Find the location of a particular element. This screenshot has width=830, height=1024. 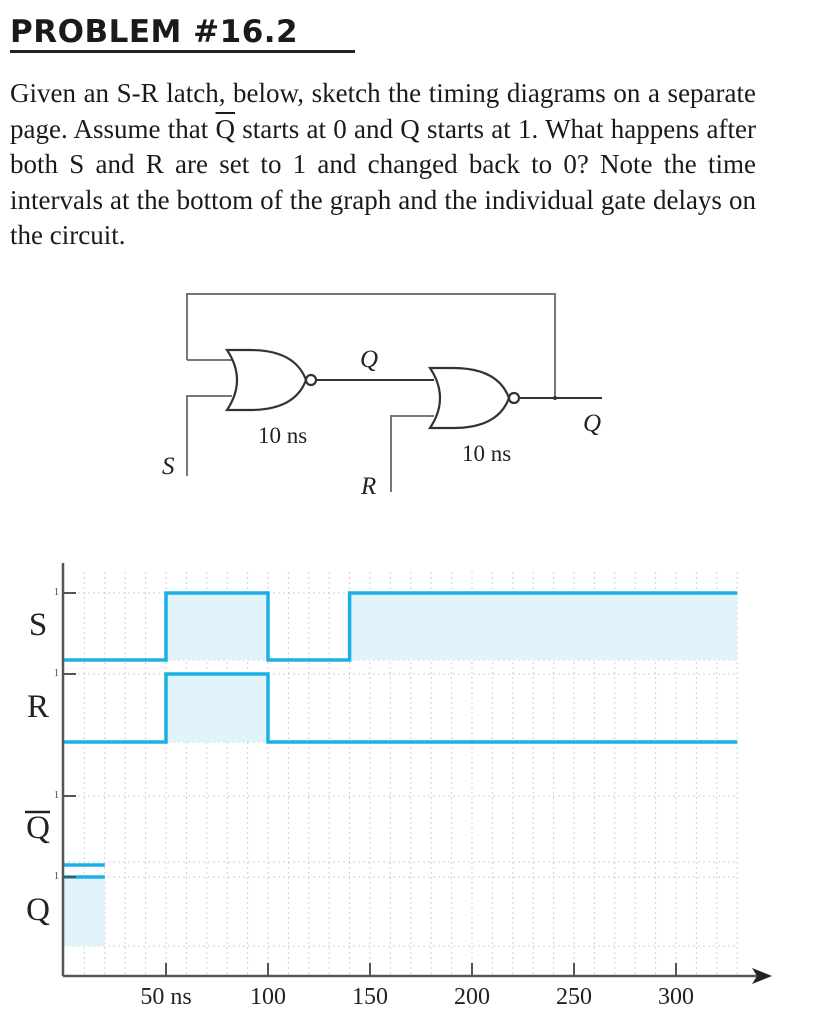

signal-label-Qbar: Q is located at coordinates (38, 828).